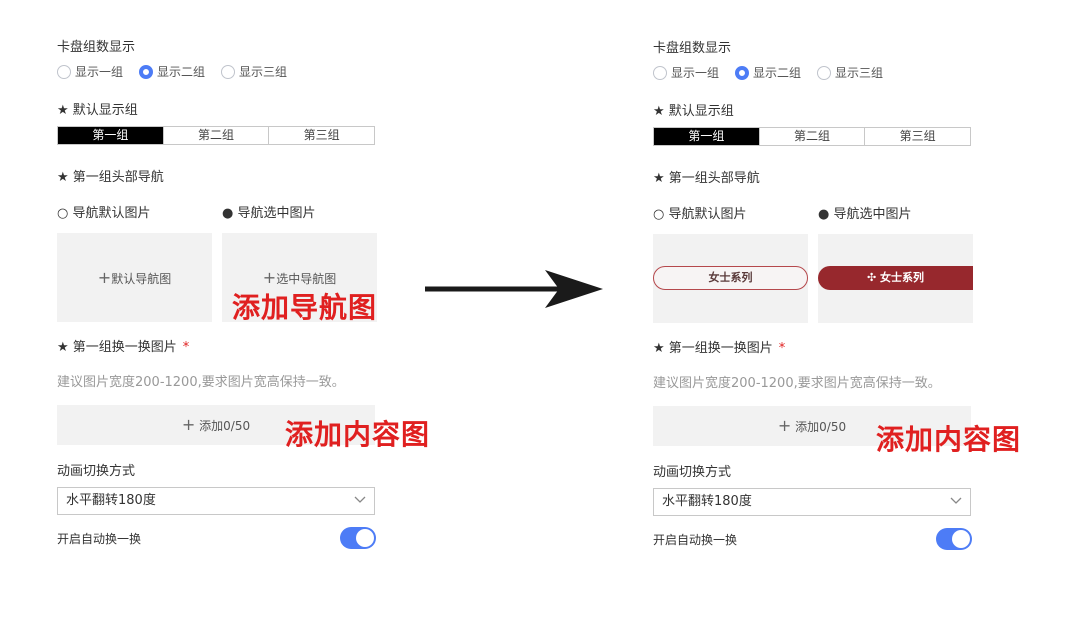 The image size is (1066, 633). I want to click on nav-default-upload: +默认导航图, so click(134, 277).